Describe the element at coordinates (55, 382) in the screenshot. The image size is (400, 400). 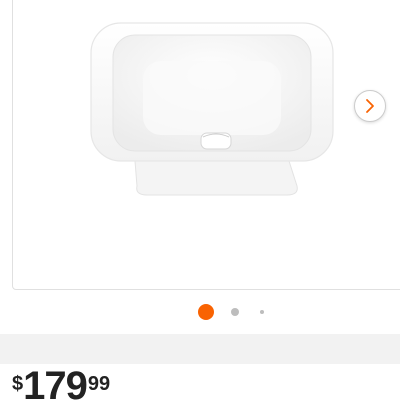
I see `price-dollars: 179` at that location.